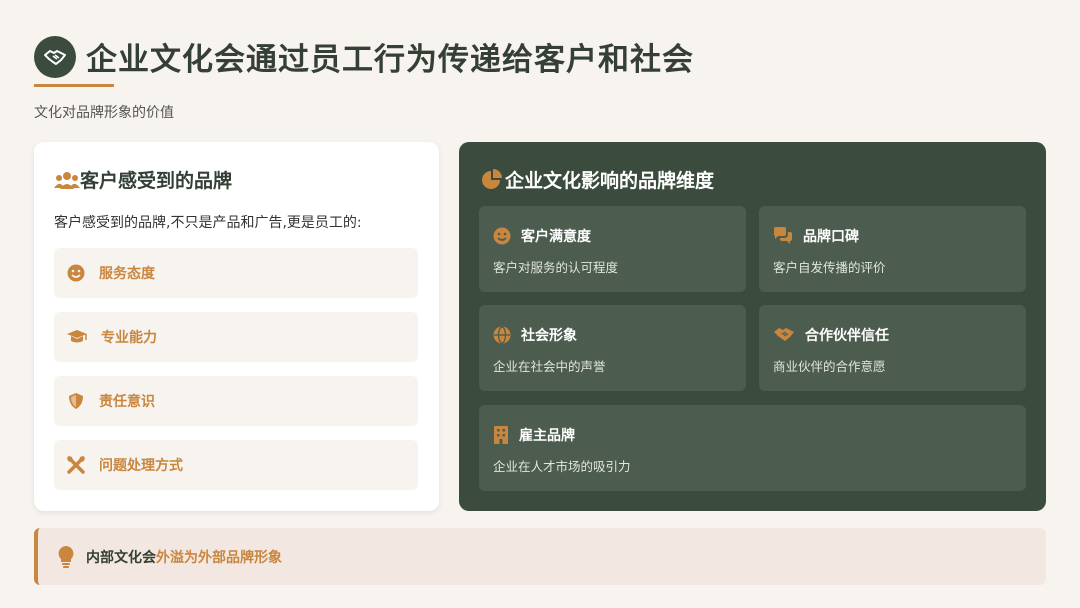 The image size is (1080, 608). I want to click on graduation-cap-icon, so click(77, 337).